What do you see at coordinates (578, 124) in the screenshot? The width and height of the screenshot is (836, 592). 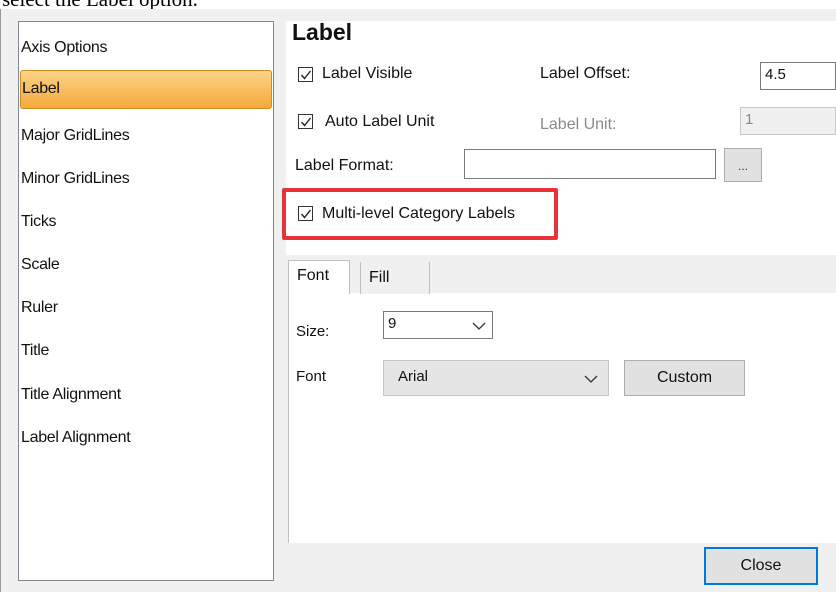 I see `label-unit-label: Label Unit:` at bounding box center [578, 124].